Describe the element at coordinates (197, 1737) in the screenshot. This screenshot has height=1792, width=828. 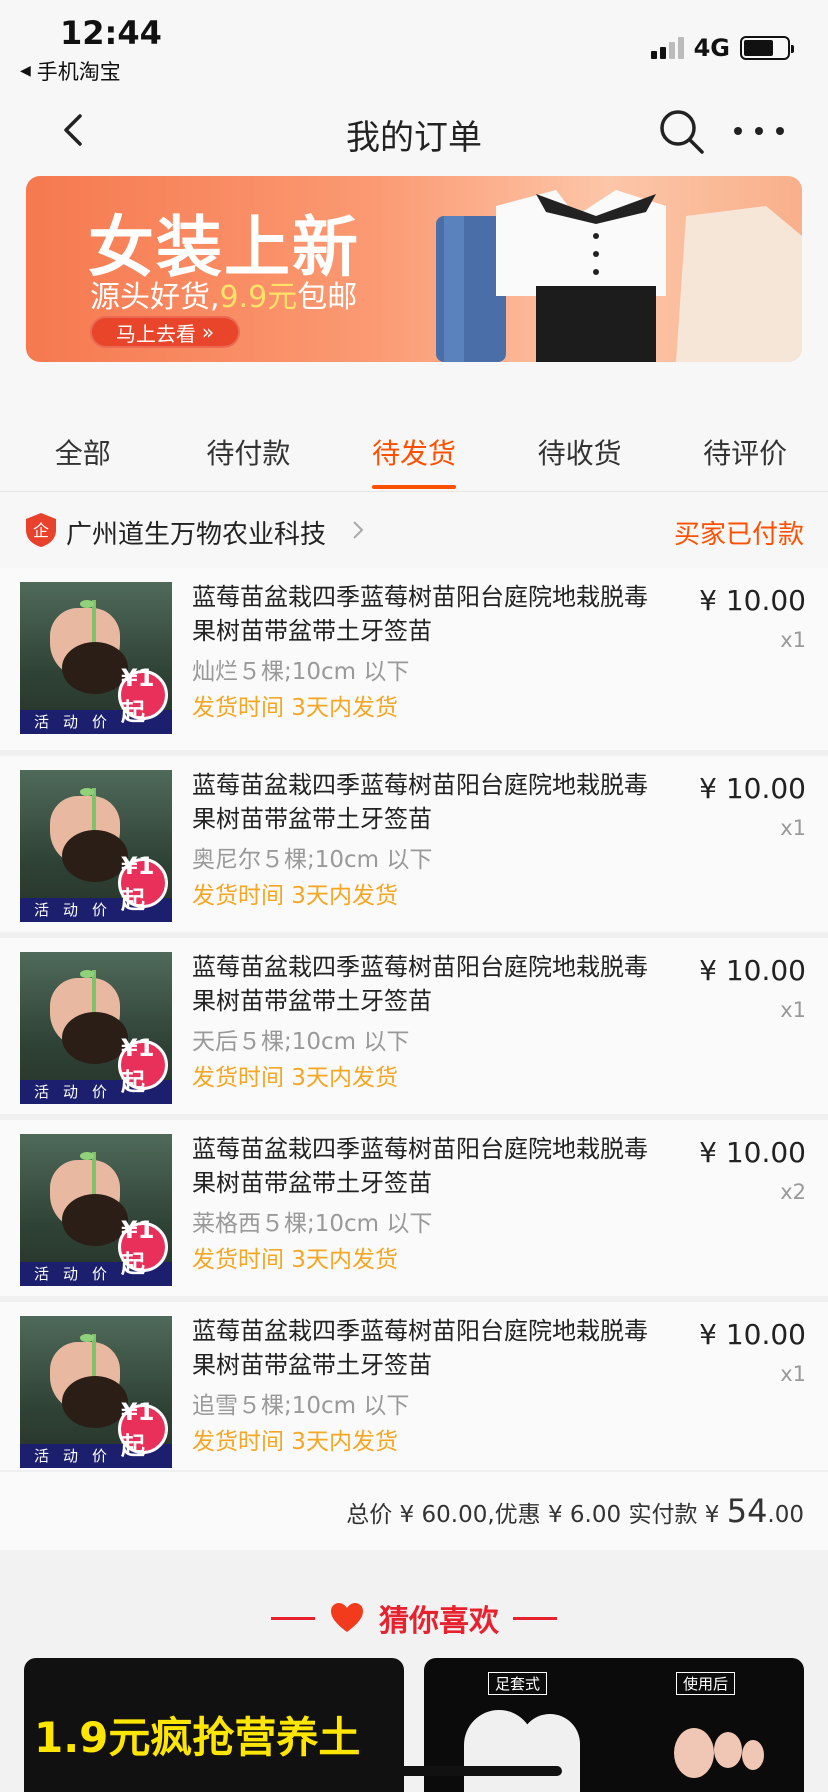
I see `recommend-card-promo: 1.9元疯抢营养土` at that location.